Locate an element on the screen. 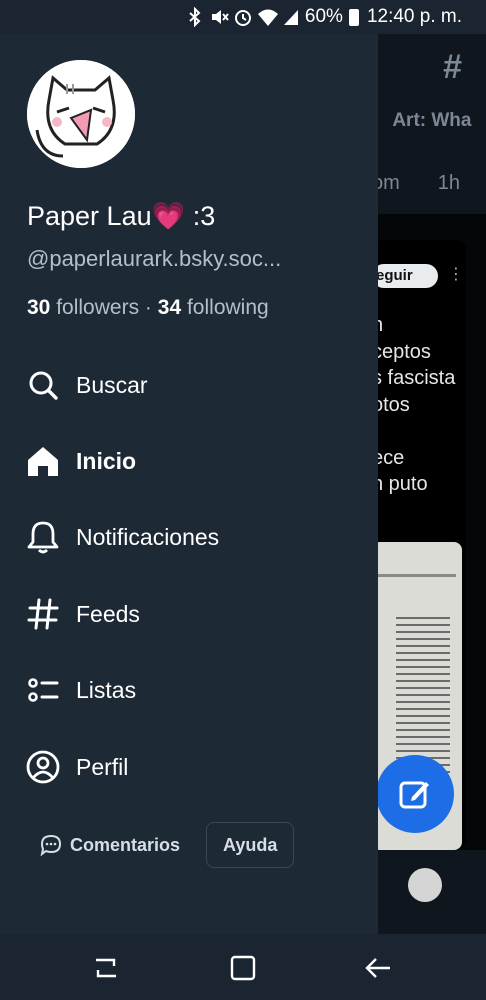  nav-item-listas: Listas is located at coordinates (81, 690).